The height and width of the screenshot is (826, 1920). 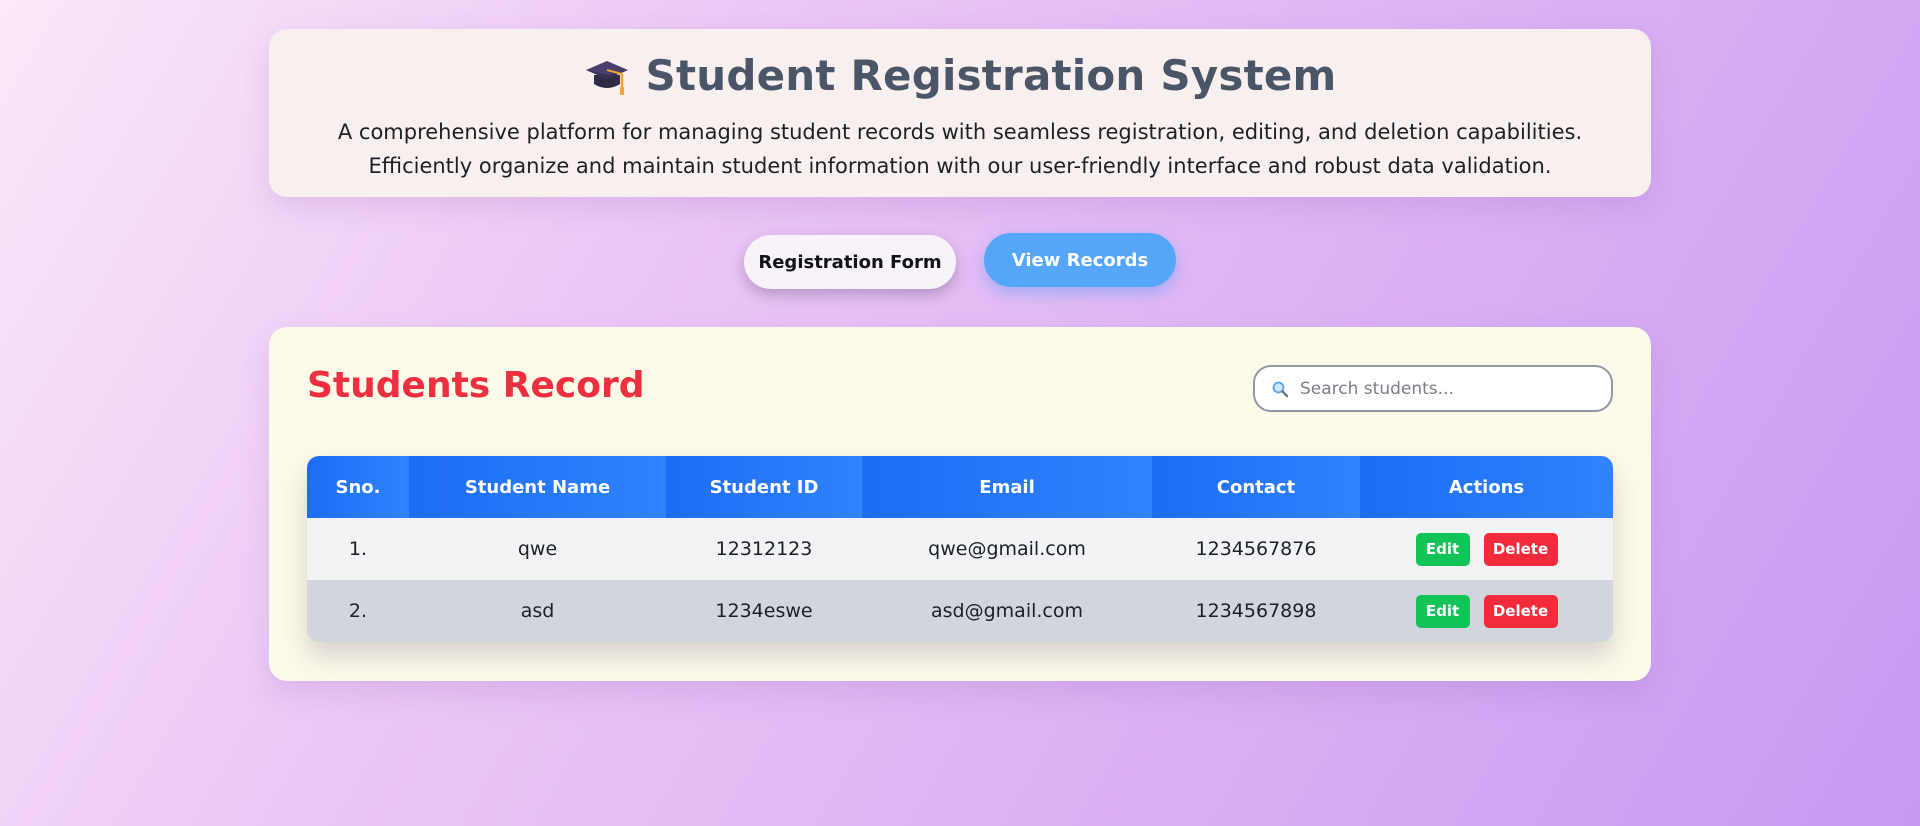 I want to click on column-header-student-name: Student Name, so click(x=537, y=487).